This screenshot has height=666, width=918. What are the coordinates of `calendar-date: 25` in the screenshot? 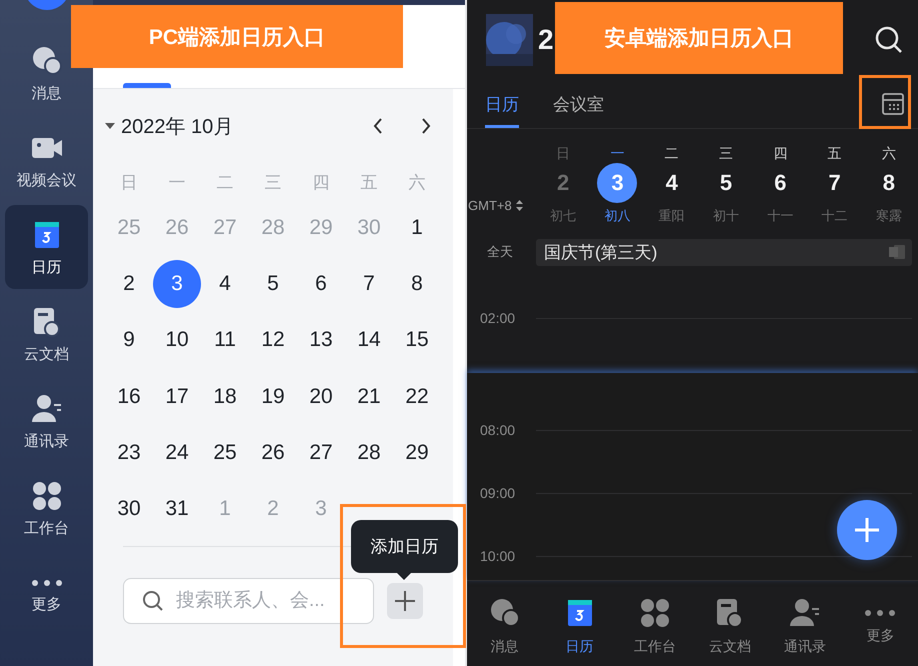 It's located at (225, 452).